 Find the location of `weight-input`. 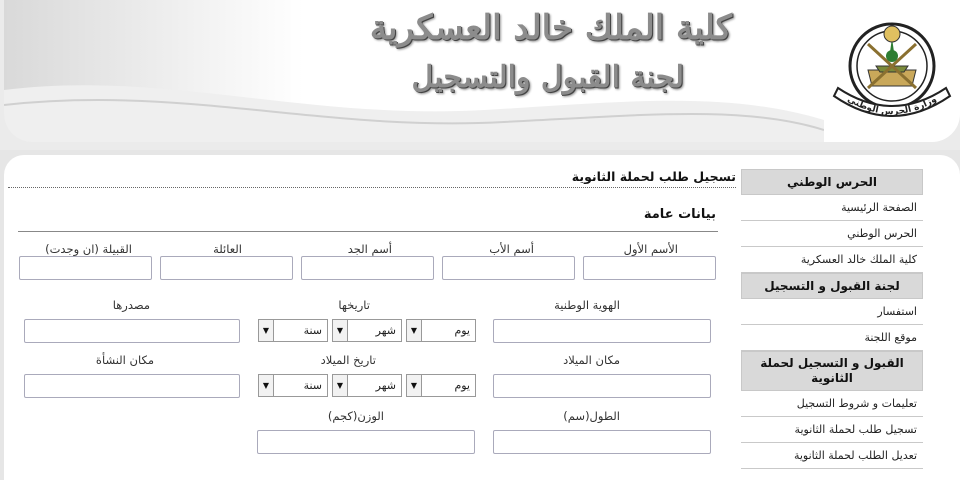

weight-input is located at coordinates (366, 442).